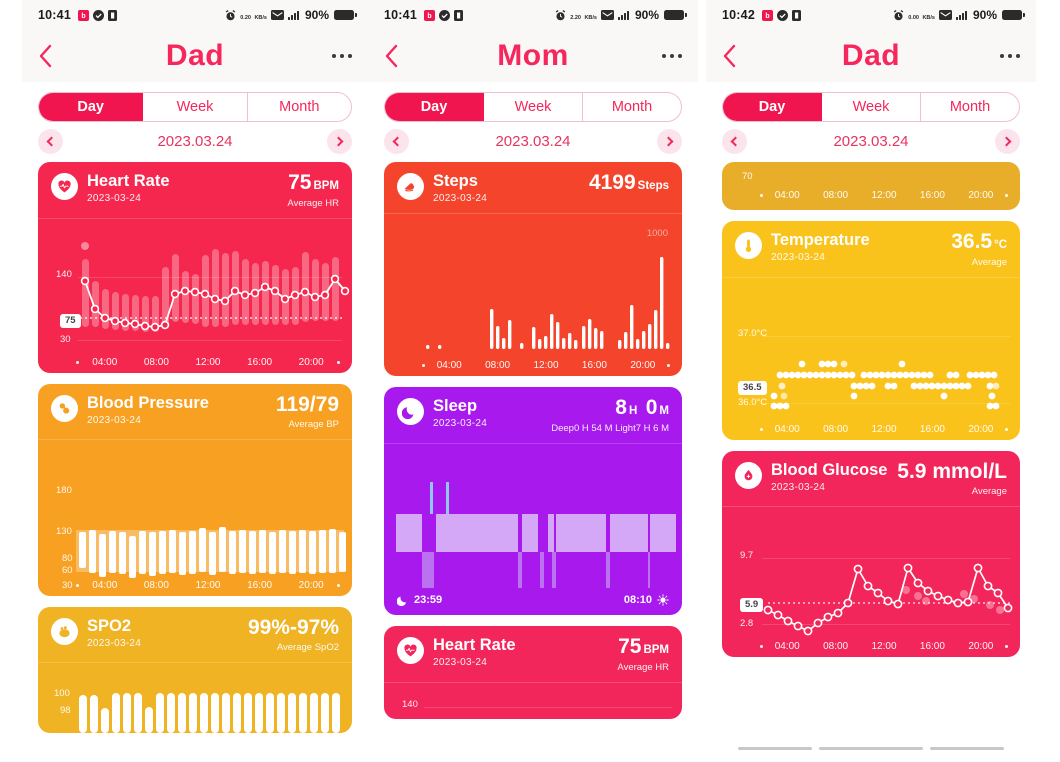  Describe the element at coordinates (738, 15) in the screenshot. I see `status-time: 10:42` at that location.